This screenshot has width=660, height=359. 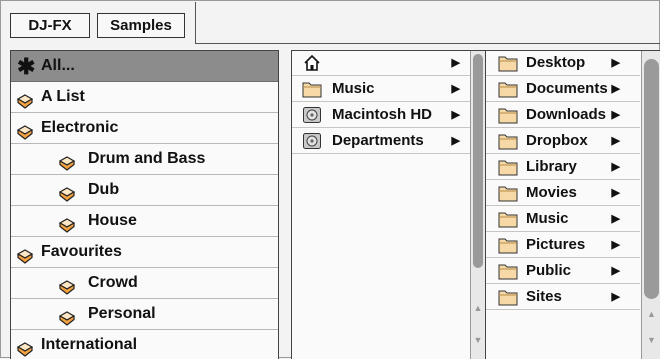 What do you see at coordinates (144, 190) in the screenshot?
I see `category-item: Dub` at bounding box center [144, 190].